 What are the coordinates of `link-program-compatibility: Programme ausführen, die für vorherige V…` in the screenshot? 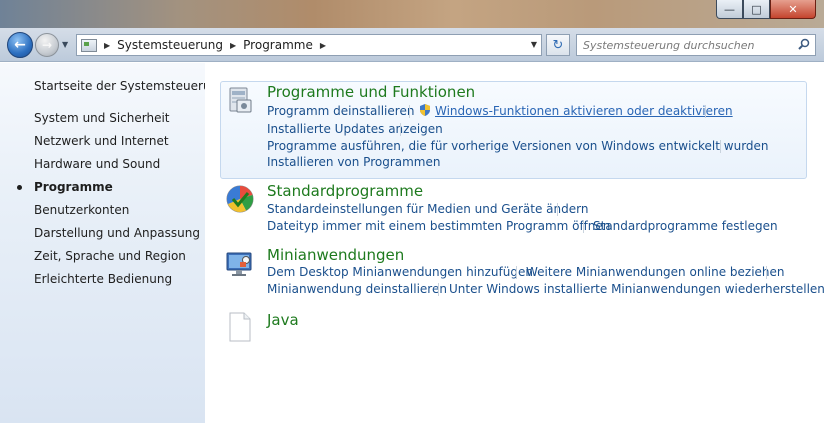 It's located at (518, 146).